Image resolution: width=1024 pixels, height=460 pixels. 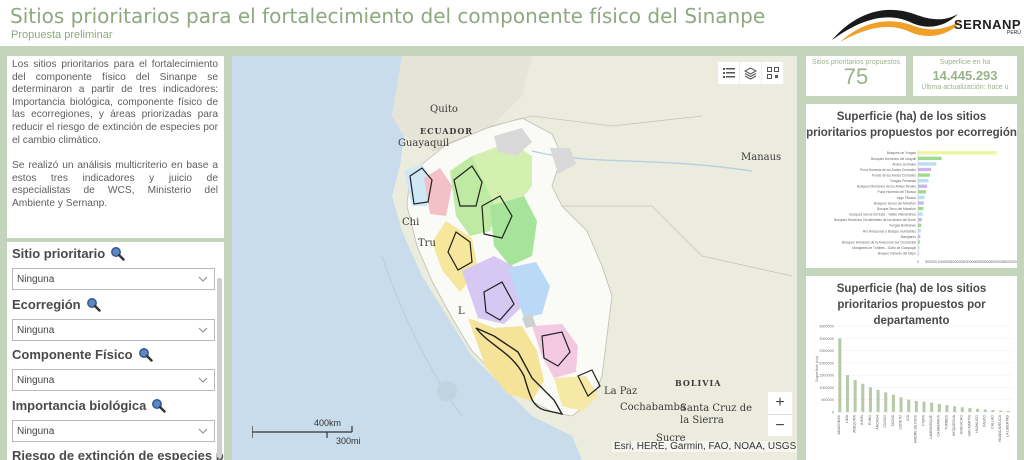 I want to click on ecoregion-category-label: Yungas Peruanas, so click(x=903, y=181).